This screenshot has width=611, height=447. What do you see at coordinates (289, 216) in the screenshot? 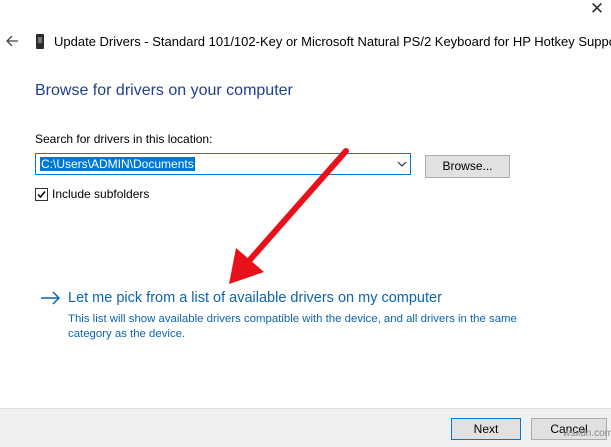
I see `red-annotation-arrow-icon` at bounding box center [289, 216].